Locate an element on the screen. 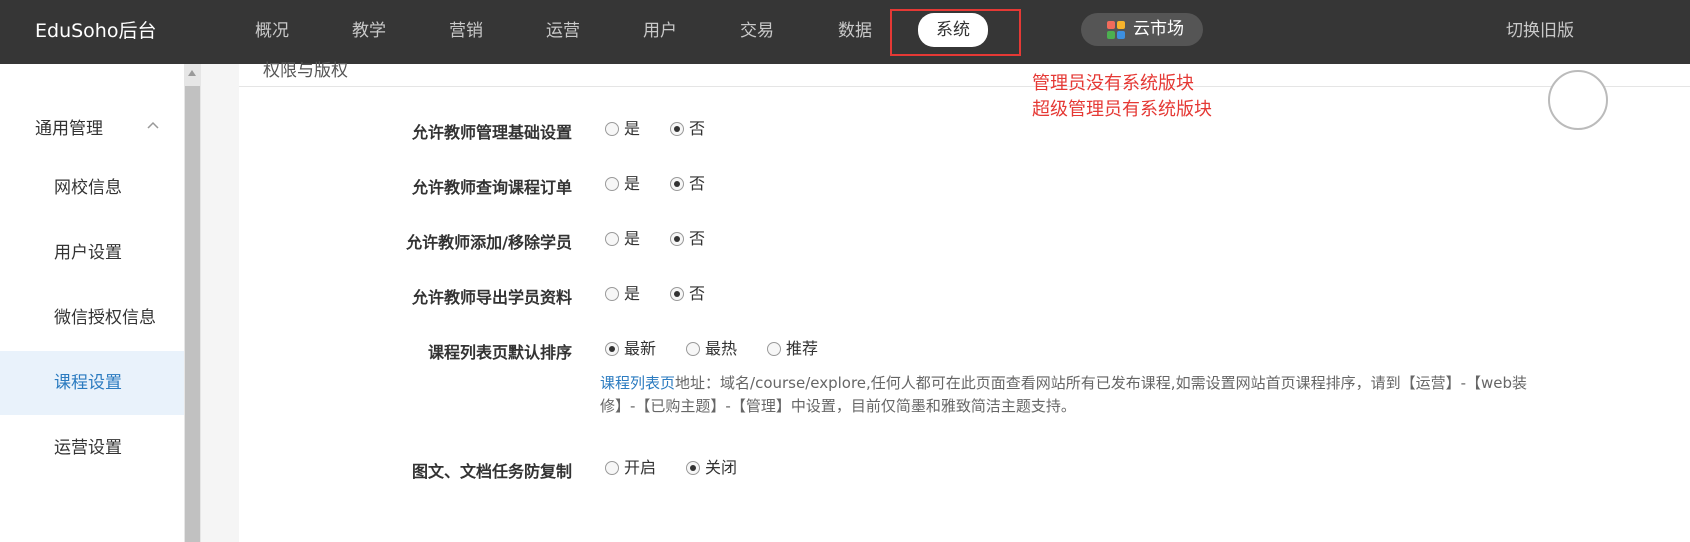  sidebar: 通用管理 网校信息 用户设置 微信授权信息 课程设置 运营设置 is located at coordinates (92, 303).